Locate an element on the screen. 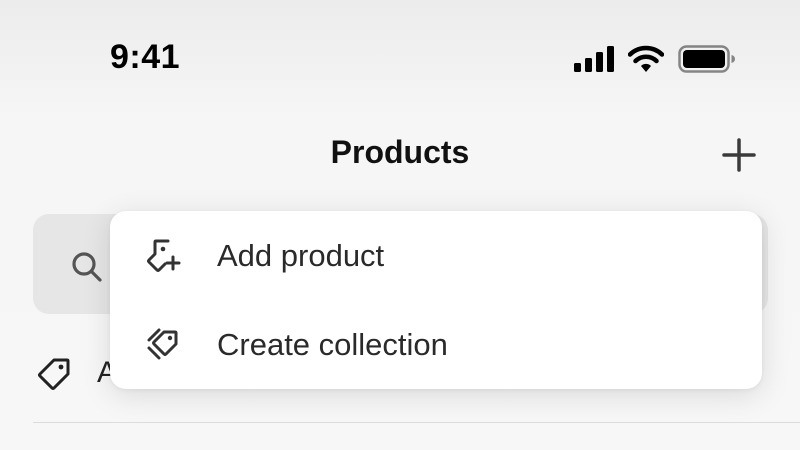 The image size is (800, 450). plus-icon is located at coordinates (739, 155).